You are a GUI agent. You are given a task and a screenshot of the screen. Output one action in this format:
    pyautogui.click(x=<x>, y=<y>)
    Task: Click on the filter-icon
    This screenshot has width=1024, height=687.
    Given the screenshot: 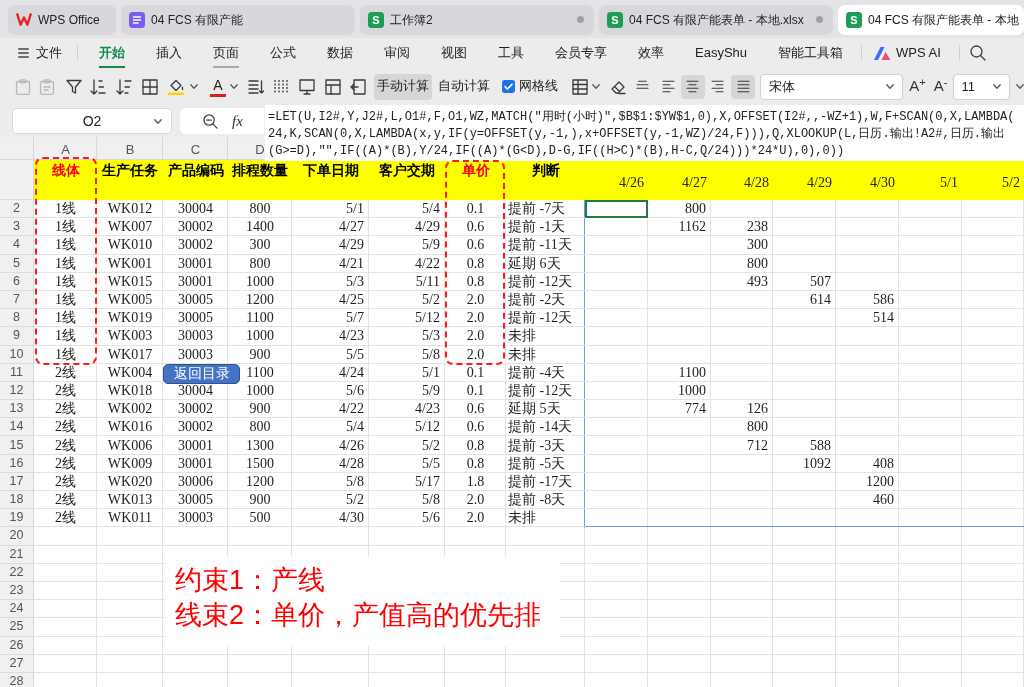 What is the action you would take?
    pyautogui.click(x=74, y=86)
    